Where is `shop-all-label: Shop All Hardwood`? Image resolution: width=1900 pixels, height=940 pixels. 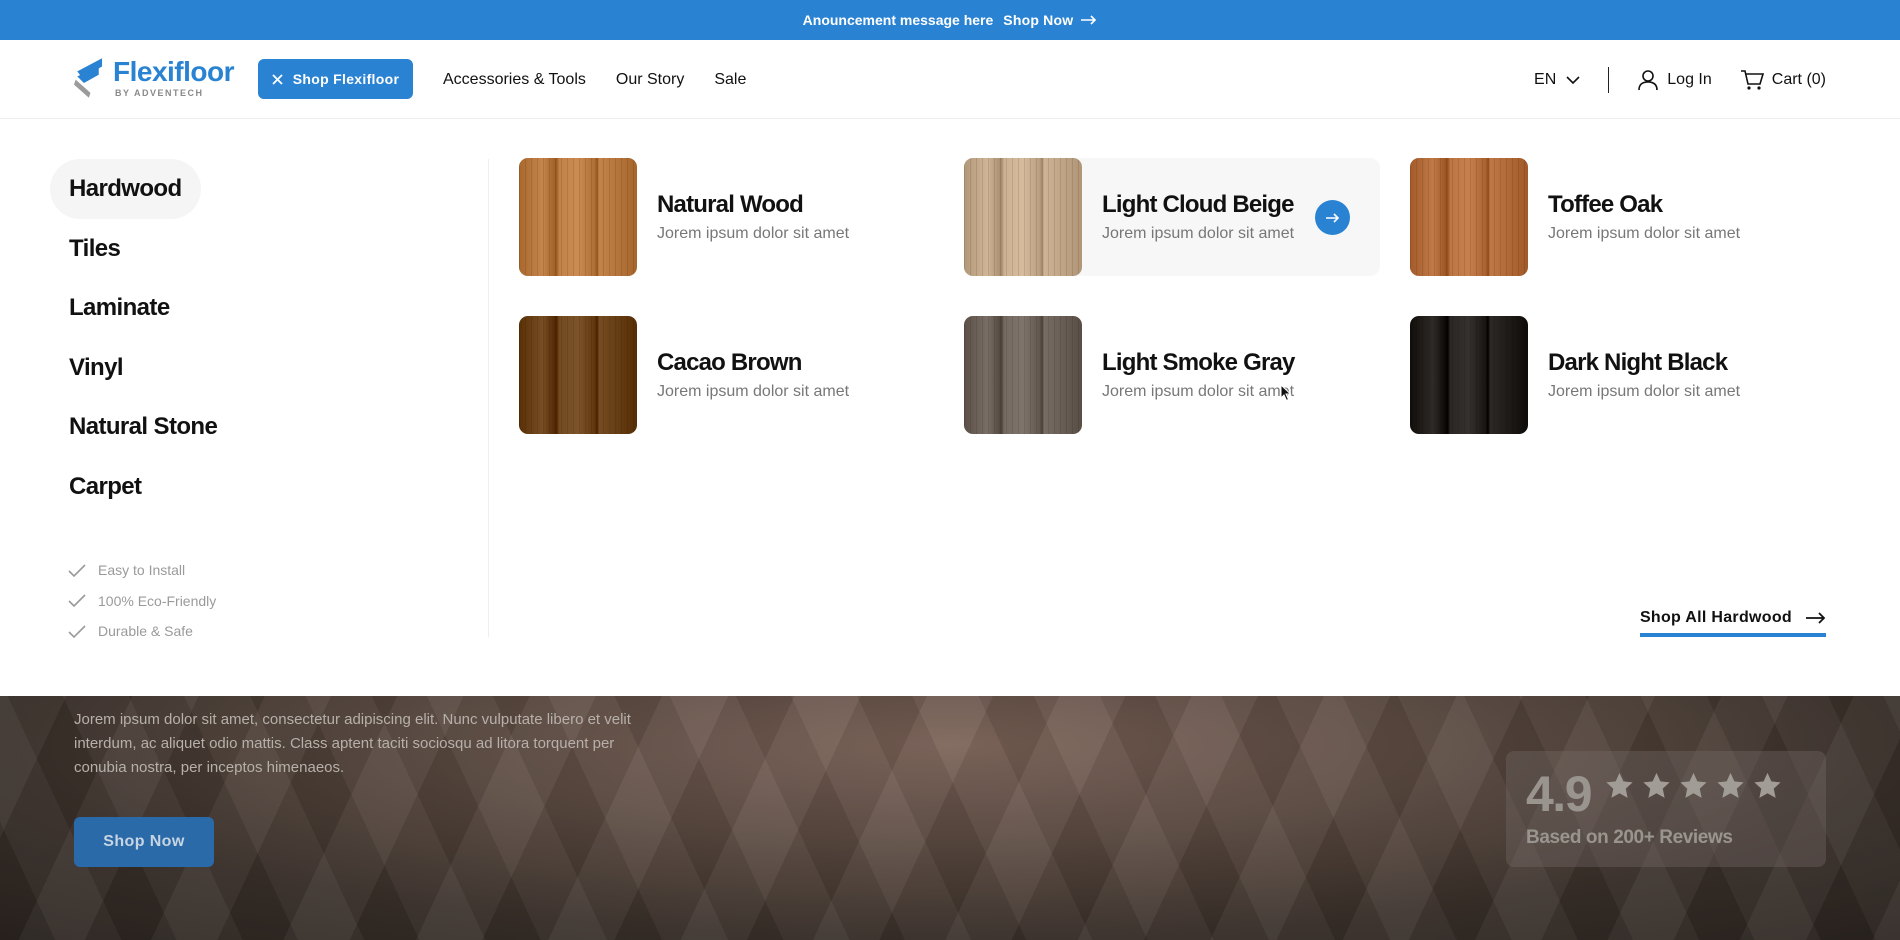
shop-all-label: Shop All Hardwood is located at coordinates (1715, 617).